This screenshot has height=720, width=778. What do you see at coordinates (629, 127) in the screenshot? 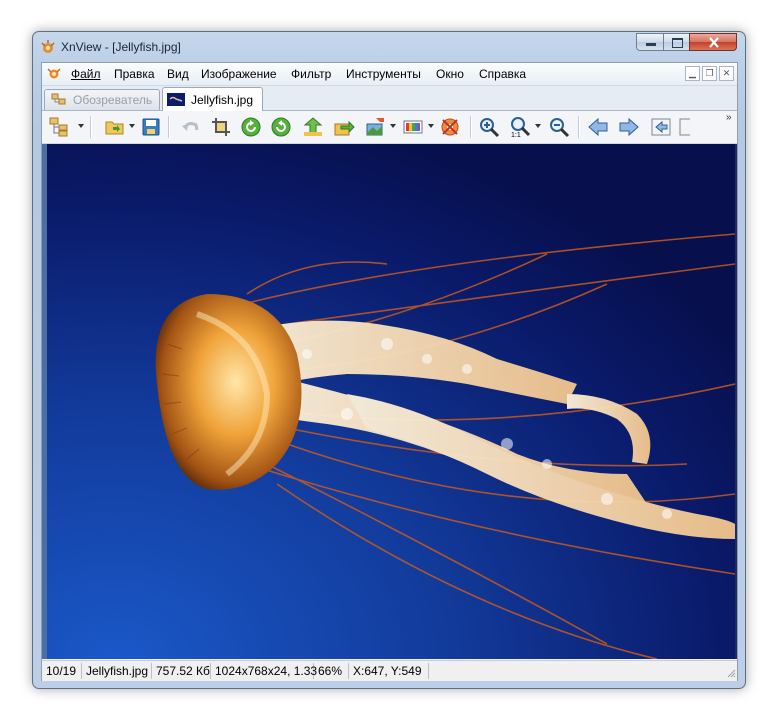
I see `next-icon` at bounding box center [629, 127].